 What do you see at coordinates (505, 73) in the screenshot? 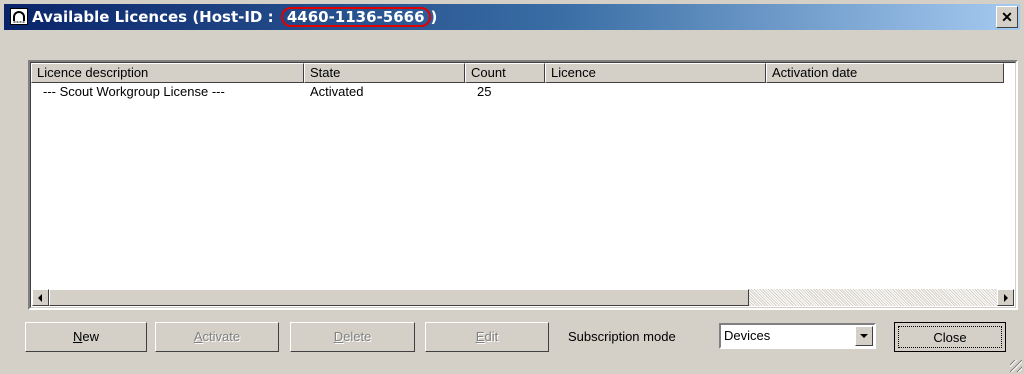
I see `column-header-count: Count` at bounding box center [505, 73].